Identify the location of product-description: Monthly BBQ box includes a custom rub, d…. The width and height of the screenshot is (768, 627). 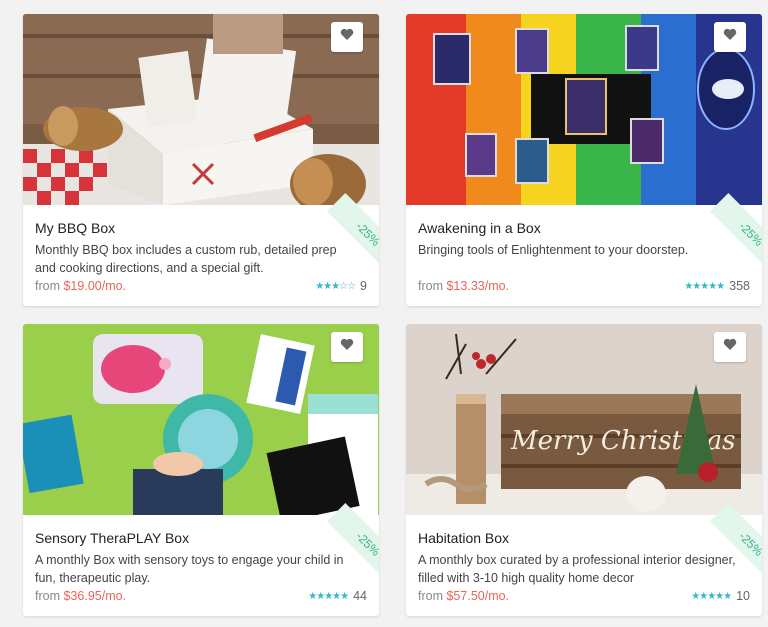
(186, 259).